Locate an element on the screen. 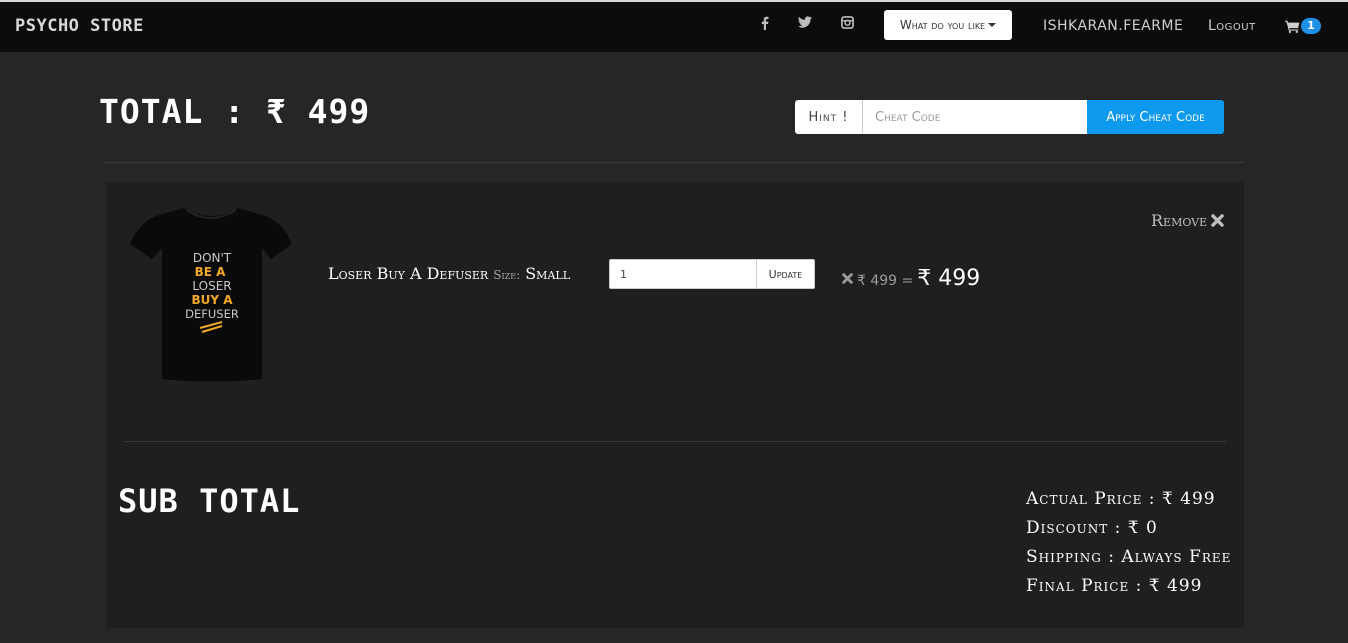 This screenshot has width=1348, height=643. size-label: Size: is located at coordinates (507, 275).